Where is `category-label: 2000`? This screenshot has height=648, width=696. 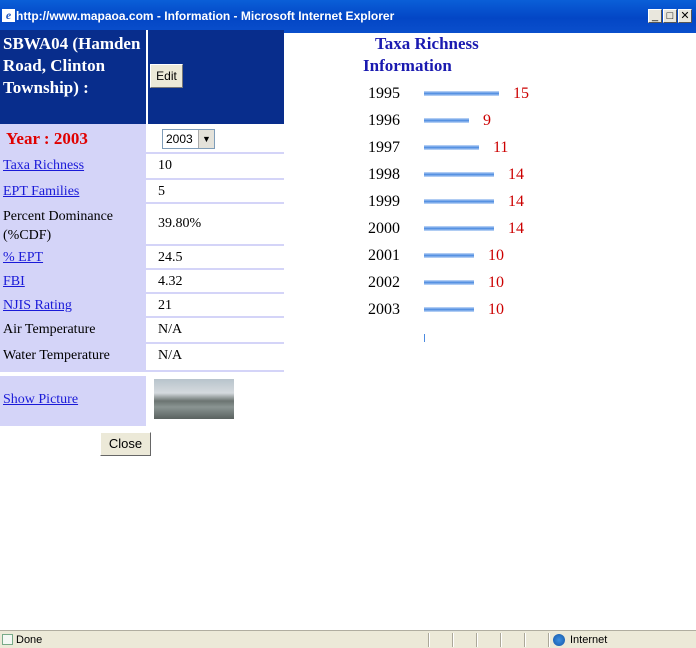 category-label: 2000 is located at coordinates (384, 228).